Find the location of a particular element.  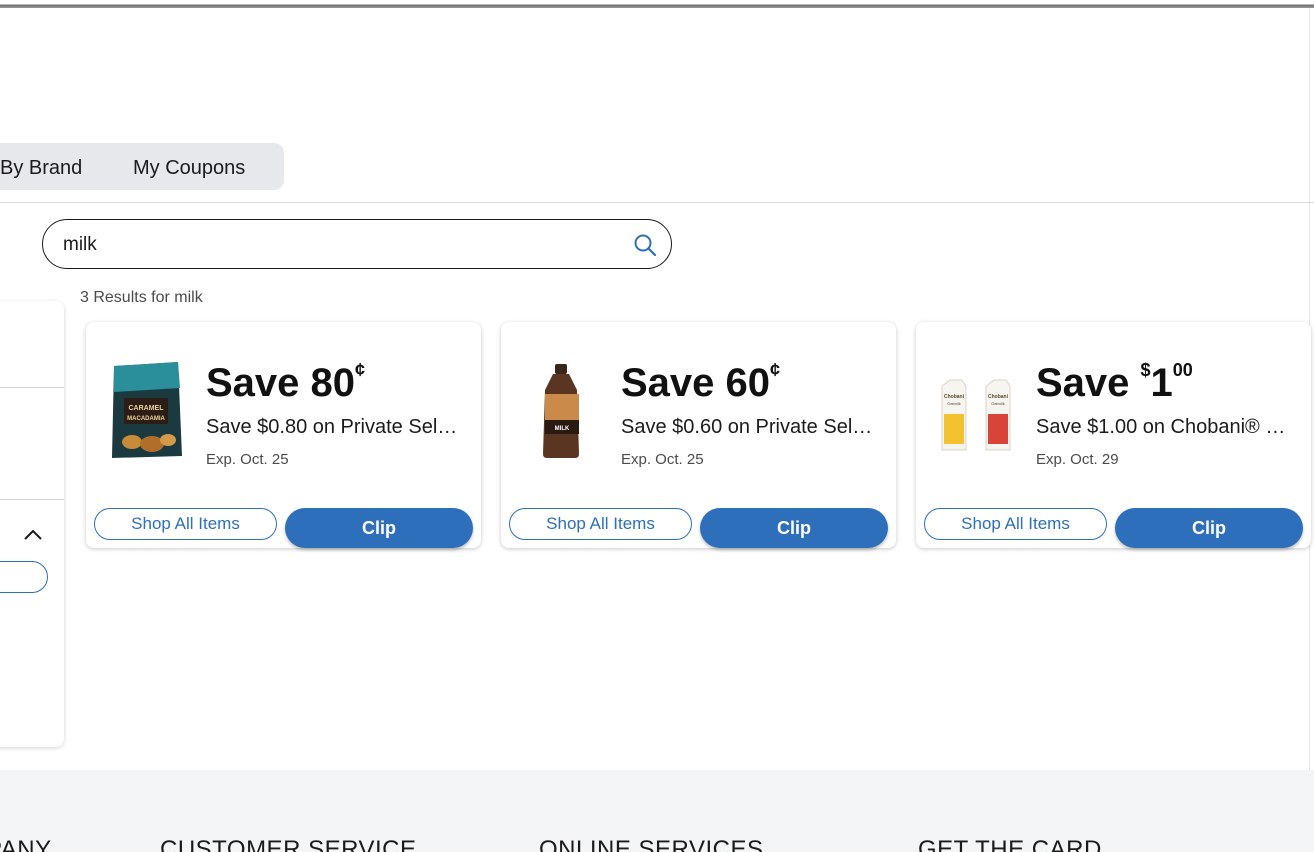

browser-top-edge is located at coordinates (657, 4).